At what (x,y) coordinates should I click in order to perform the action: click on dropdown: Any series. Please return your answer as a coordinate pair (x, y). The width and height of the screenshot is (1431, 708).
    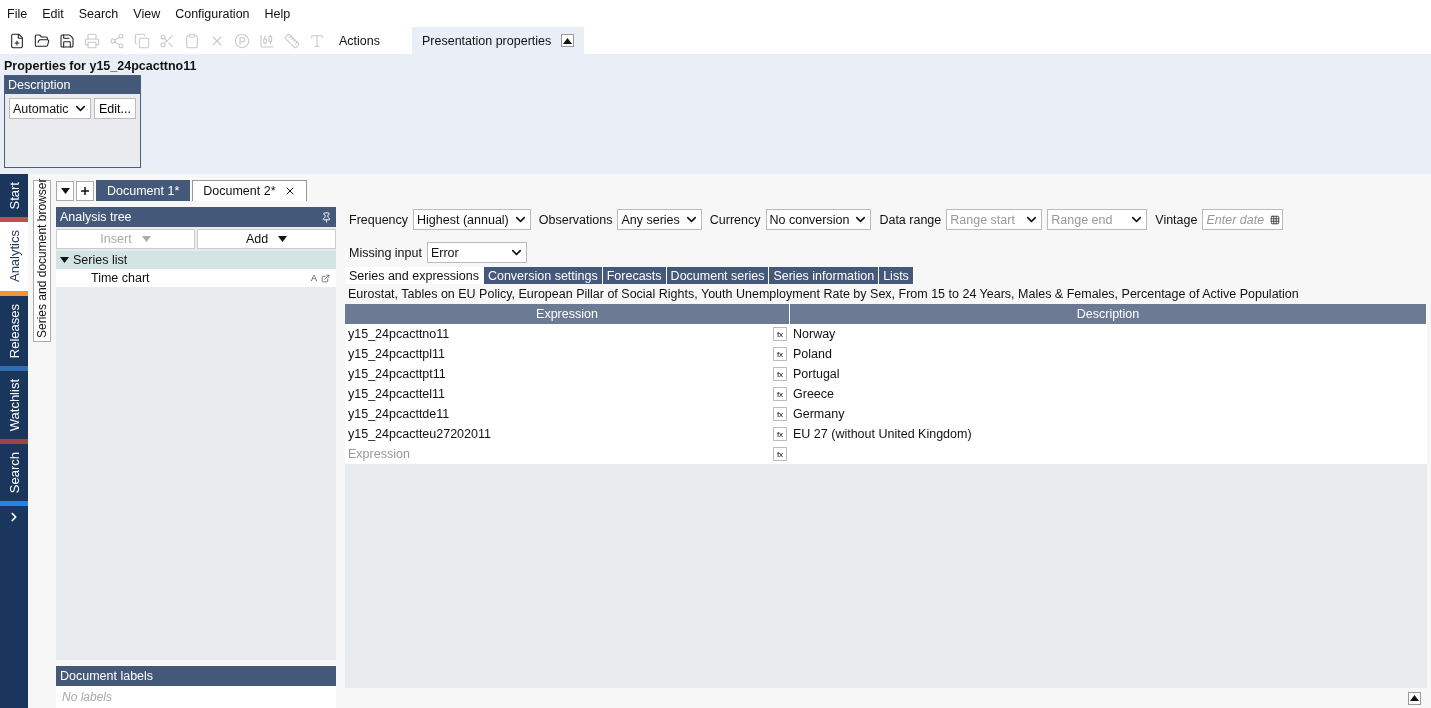
    Looking at the image, I should click on (659, 219).